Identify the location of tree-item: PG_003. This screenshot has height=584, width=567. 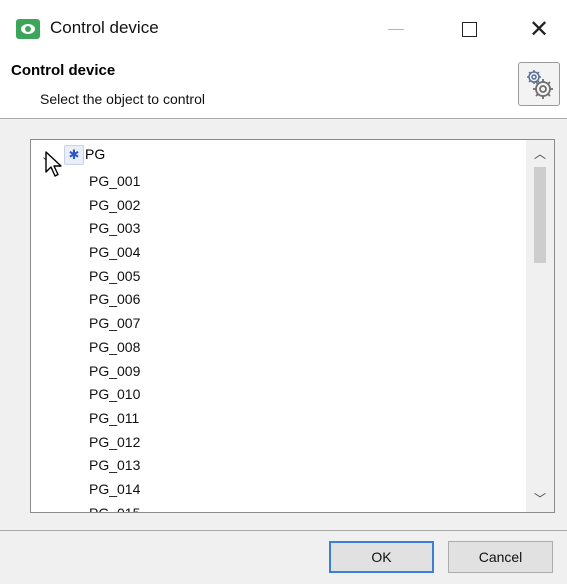
(85, 229).